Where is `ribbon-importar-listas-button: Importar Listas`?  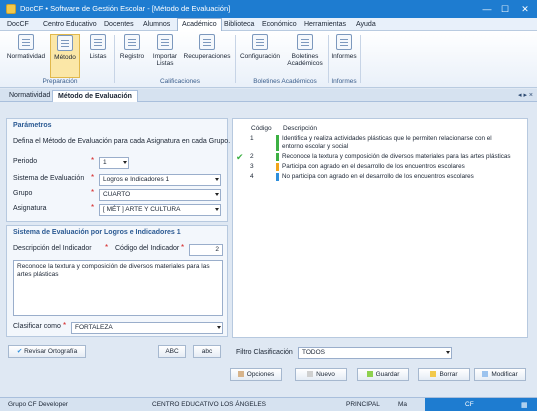
ribbon-importar-listas-button: Importar Listas is located at coordinates (165, 56).